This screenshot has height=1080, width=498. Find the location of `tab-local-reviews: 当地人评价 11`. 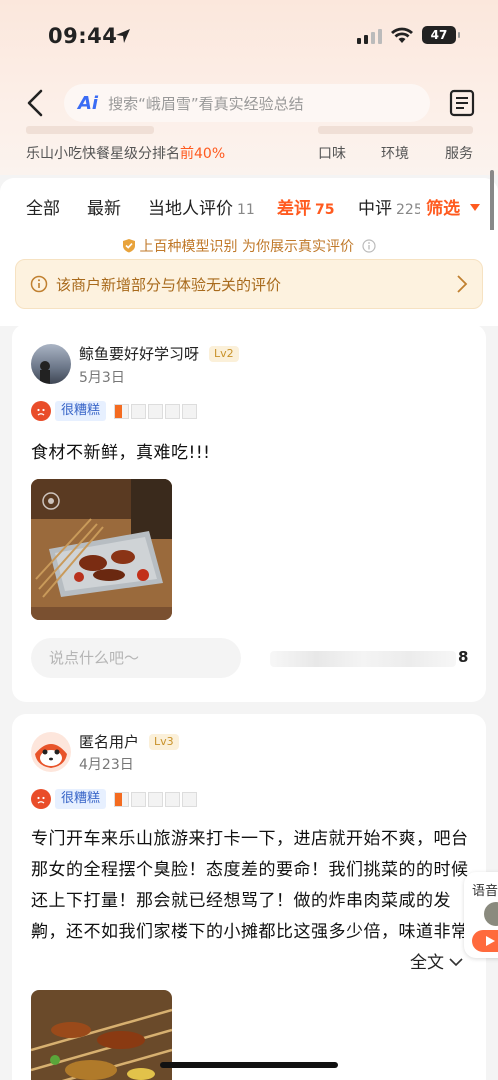

tab-local-reviews: 当地人评价 11 is located at coordinates (201, 206).